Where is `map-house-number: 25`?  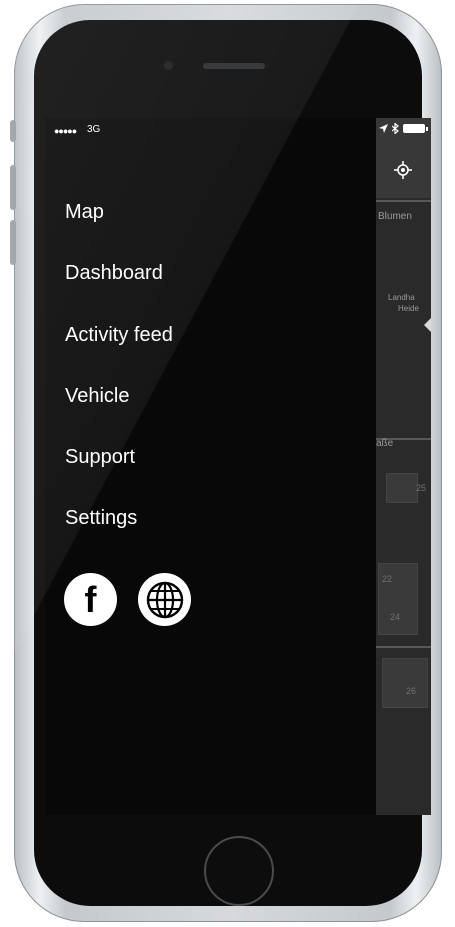
map-house-number: 25 is located at coordinates (421, 488).